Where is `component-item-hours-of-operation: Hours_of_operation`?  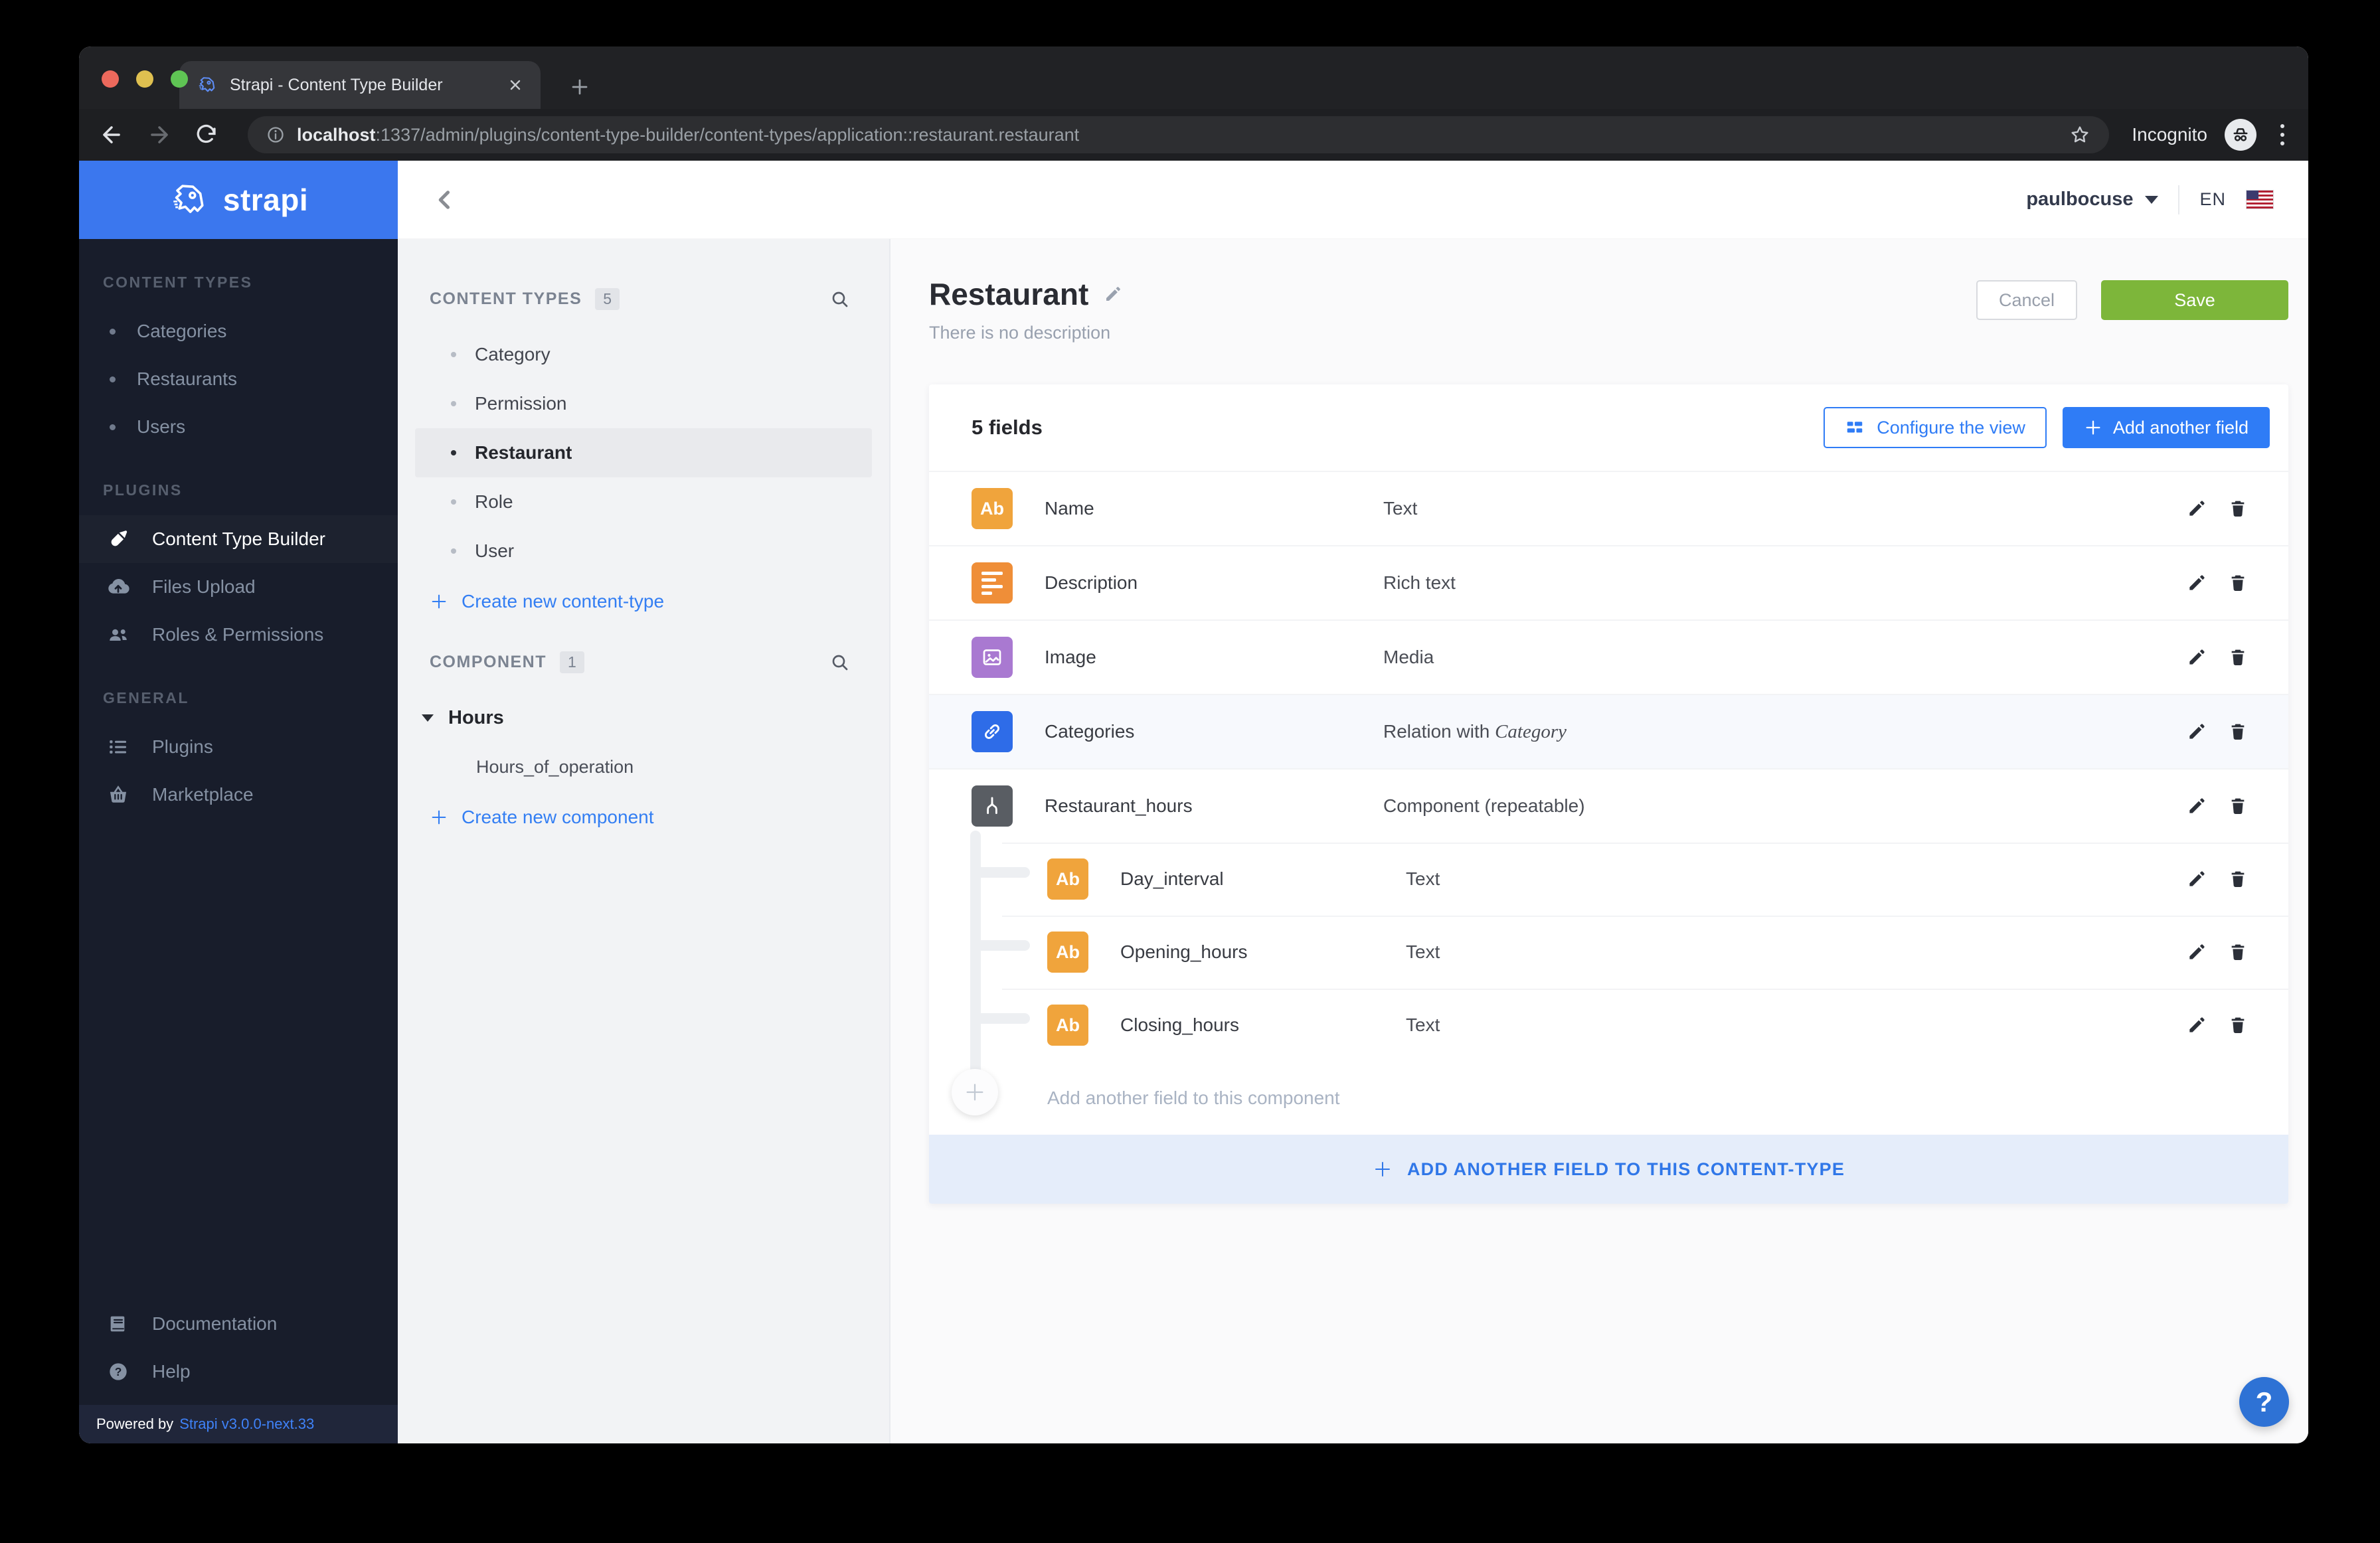 component-item-hours-of-operation: Hours_of_operation is located at coordinates (643, 766).